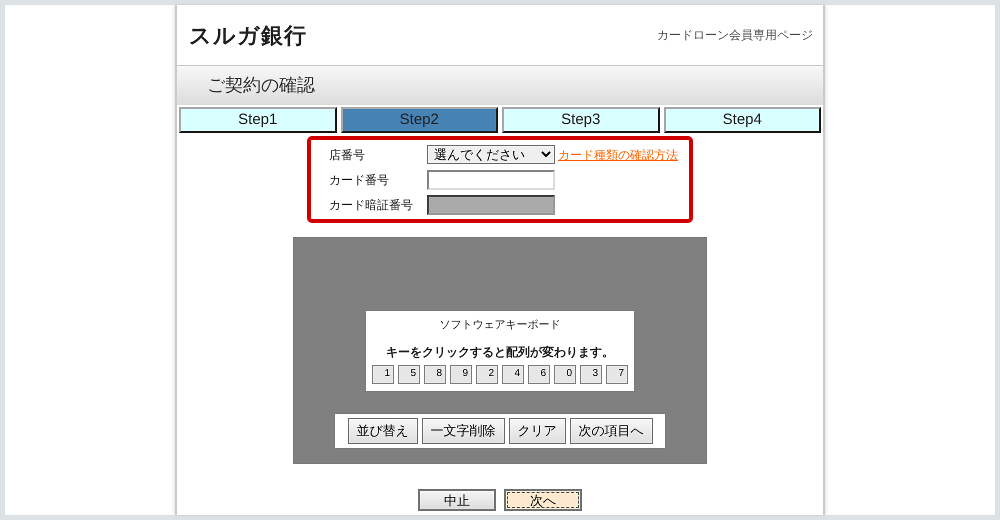  I want to click on key-button: 4, so click(513, 374).